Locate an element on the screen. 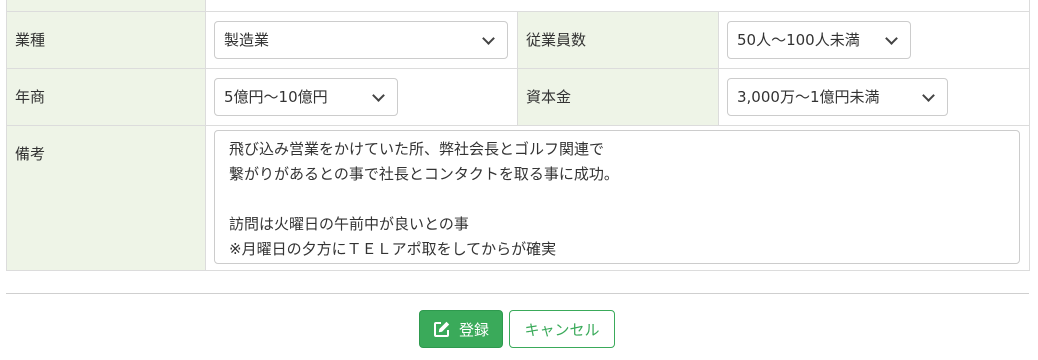 Image resolution: width=1038 pixels, height=360 pixels. previous-row-label-cell is located at coordinates (106, 6).